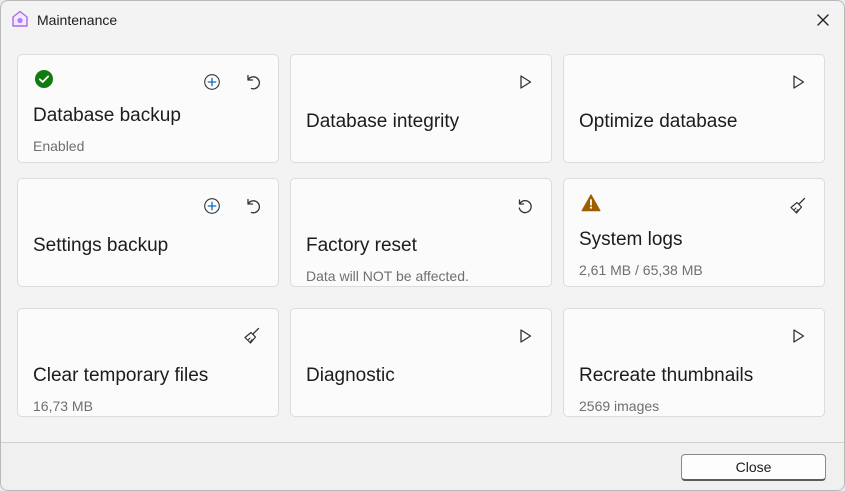 The height and width of the screenshot is (491, 845). I want to click on close-button: Close, so click(753, 467).